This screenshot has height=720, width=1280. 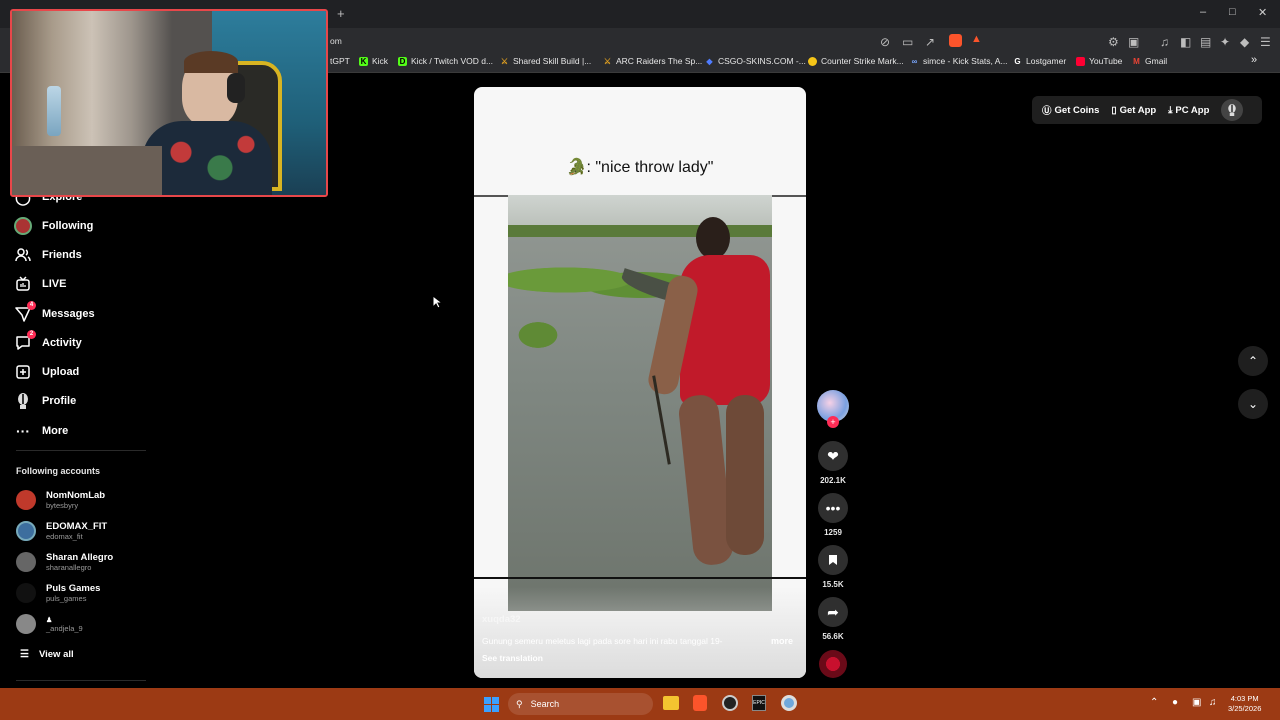 What do you see at coordinates (833, 508) in the screenshot?
I see `comment-icon: •••` at bounding box center [833, 508].